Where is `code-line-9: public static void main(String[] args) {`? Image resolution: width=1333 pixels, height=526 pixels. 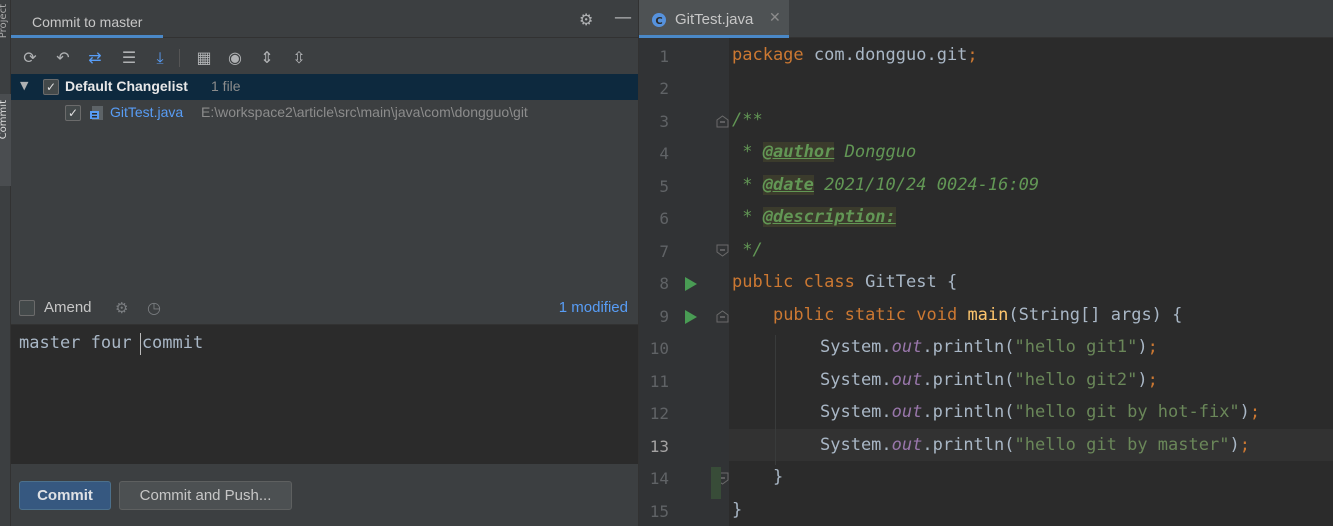
code-line-9: public static void main(String[] args) { is located at coordinates (957, 315).